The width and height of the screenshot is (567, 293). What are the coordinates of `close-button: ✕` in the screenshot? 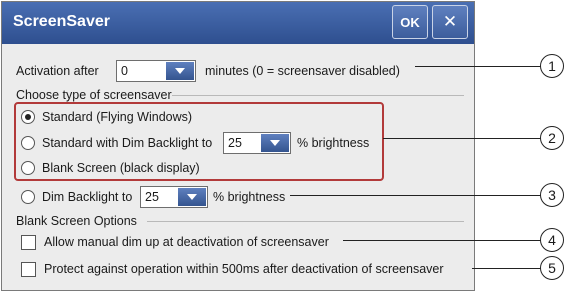 It's located at (450, 22).